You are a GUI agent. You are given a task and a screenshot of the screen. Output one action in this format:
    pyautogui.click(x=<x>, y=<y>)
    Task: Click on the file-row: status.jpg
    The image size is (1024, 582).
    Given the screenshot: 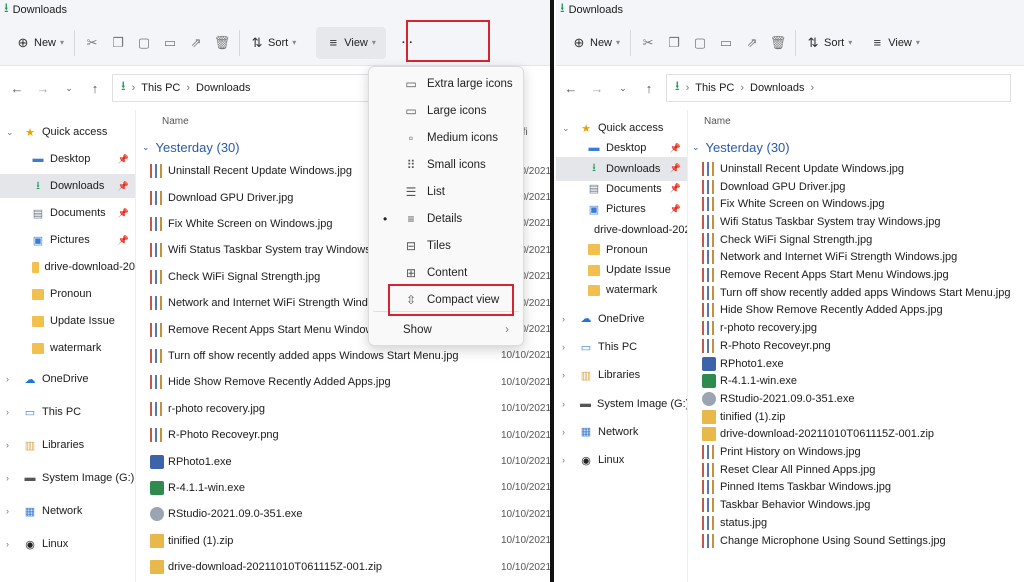 What is the action you would take?
    pyautogui.click(x=857, y=523)
    